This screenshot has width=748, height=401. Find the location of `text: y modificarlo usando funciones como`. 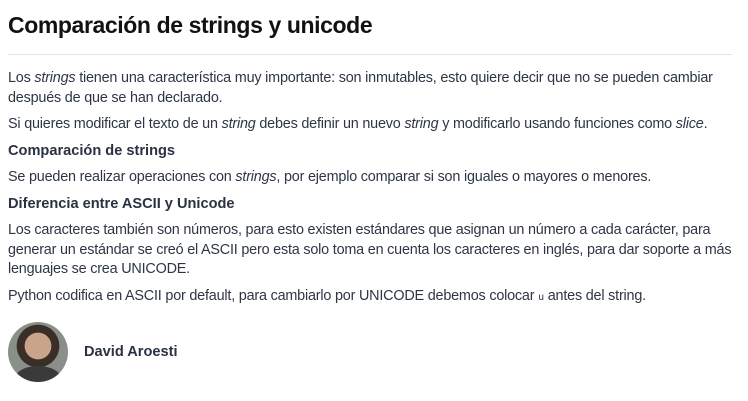

text: y modificarlo usando funciones como is located at coordinates (557, 124).